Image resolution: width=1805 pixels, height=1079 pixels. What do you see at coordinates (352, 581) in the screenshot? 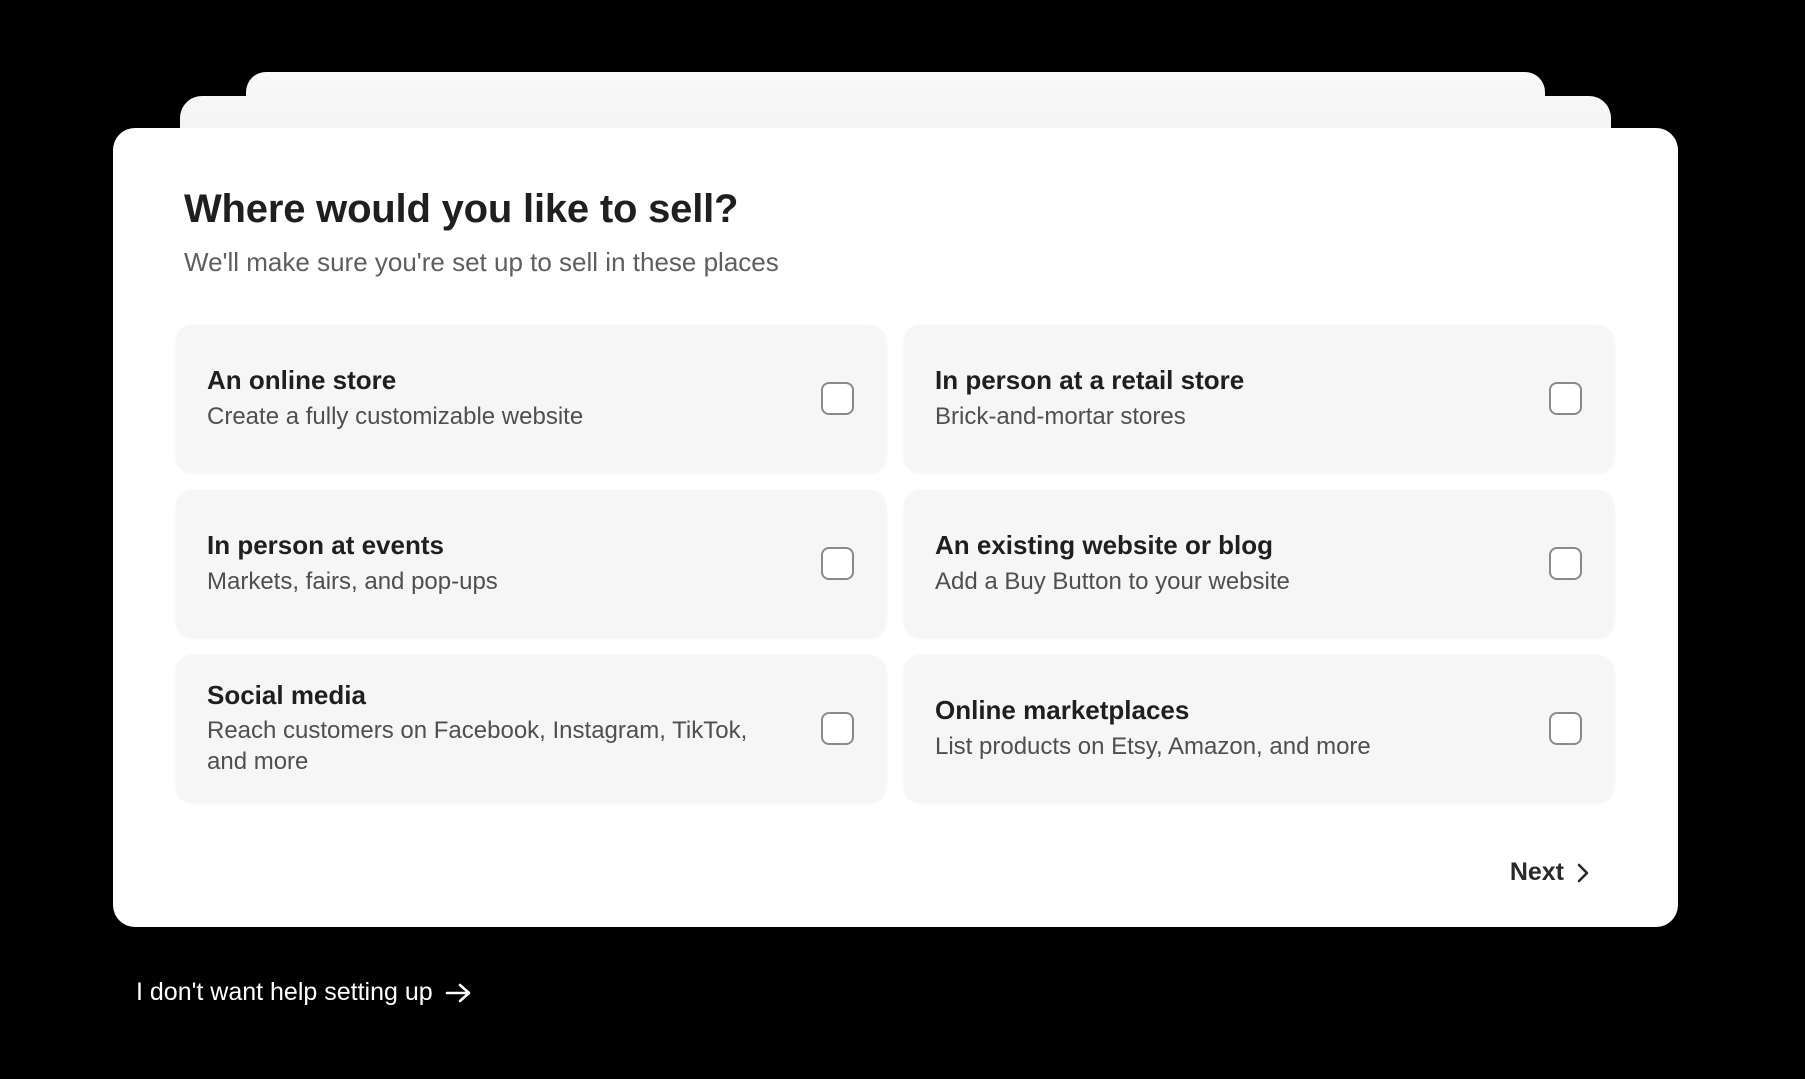
I see `option-description: Markets, fairs, and pop-ups` at bounding box center [352, 581].